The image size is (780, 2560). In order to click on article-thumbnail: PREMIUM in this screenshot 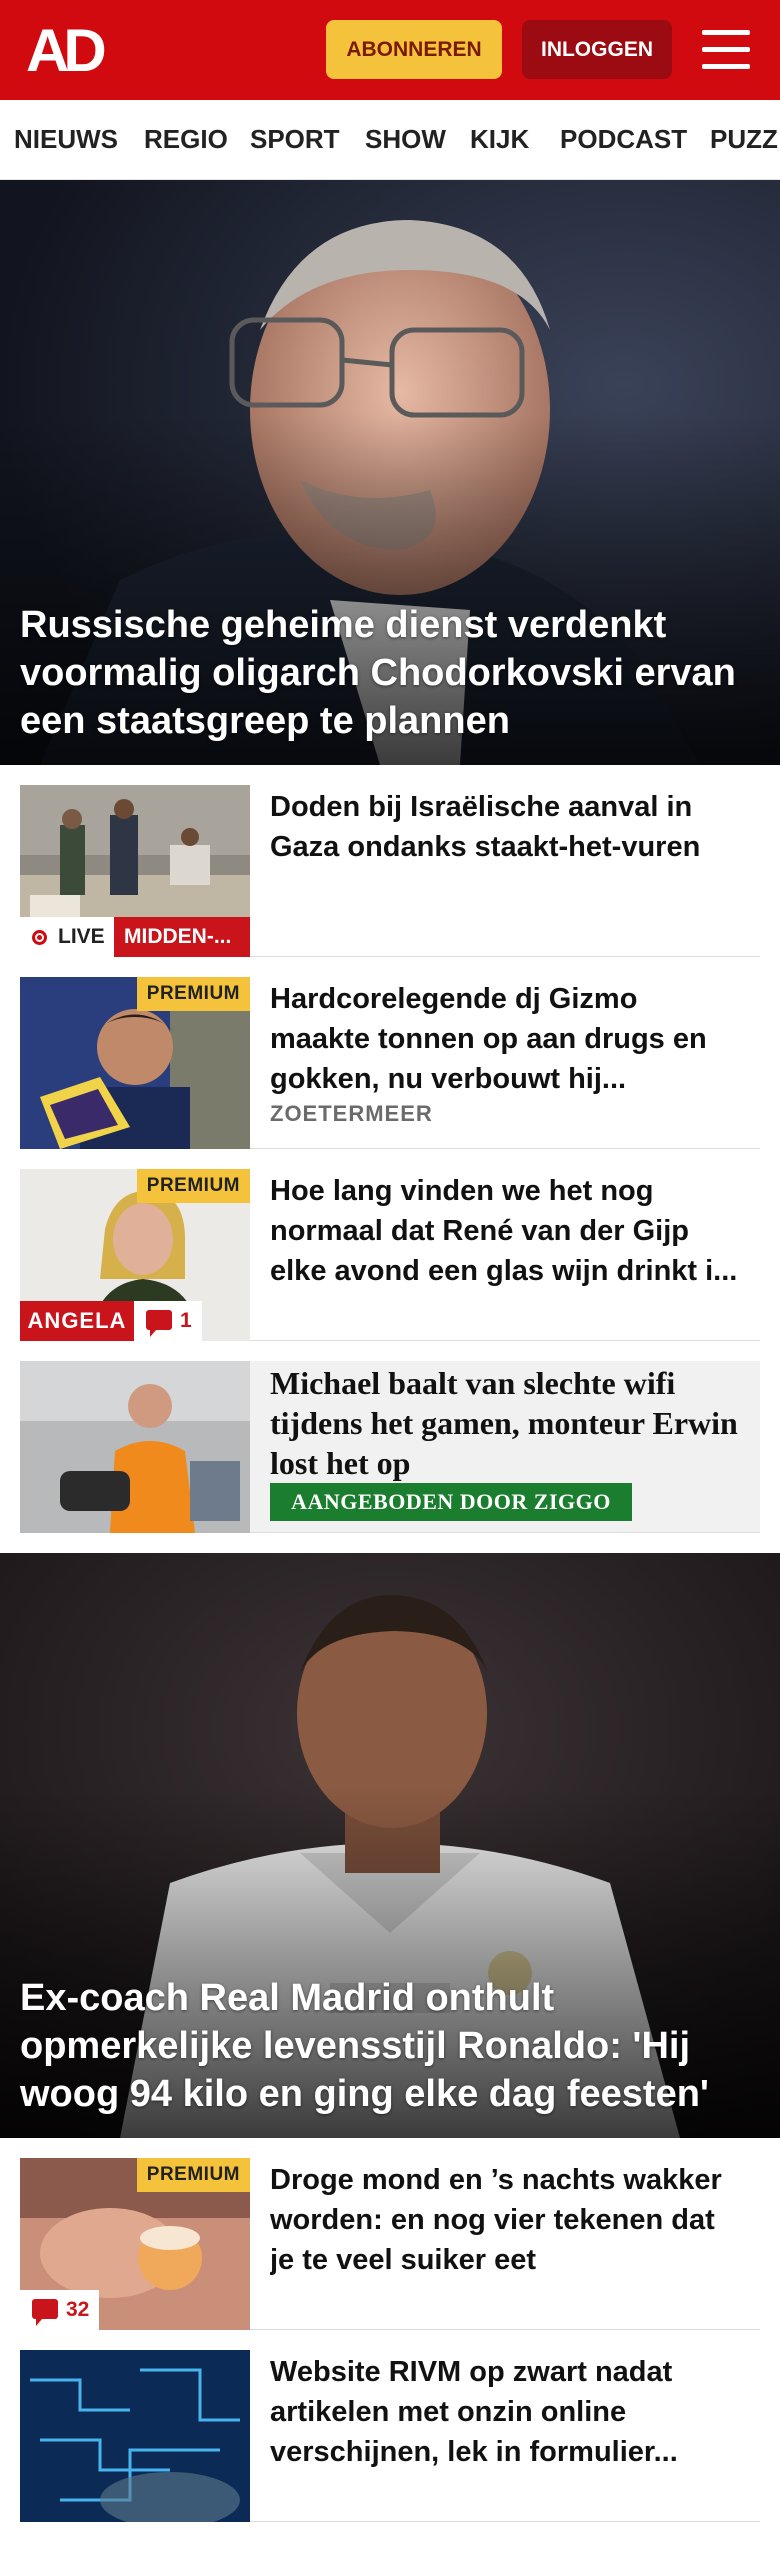, I will do `click(135, 1063)`.